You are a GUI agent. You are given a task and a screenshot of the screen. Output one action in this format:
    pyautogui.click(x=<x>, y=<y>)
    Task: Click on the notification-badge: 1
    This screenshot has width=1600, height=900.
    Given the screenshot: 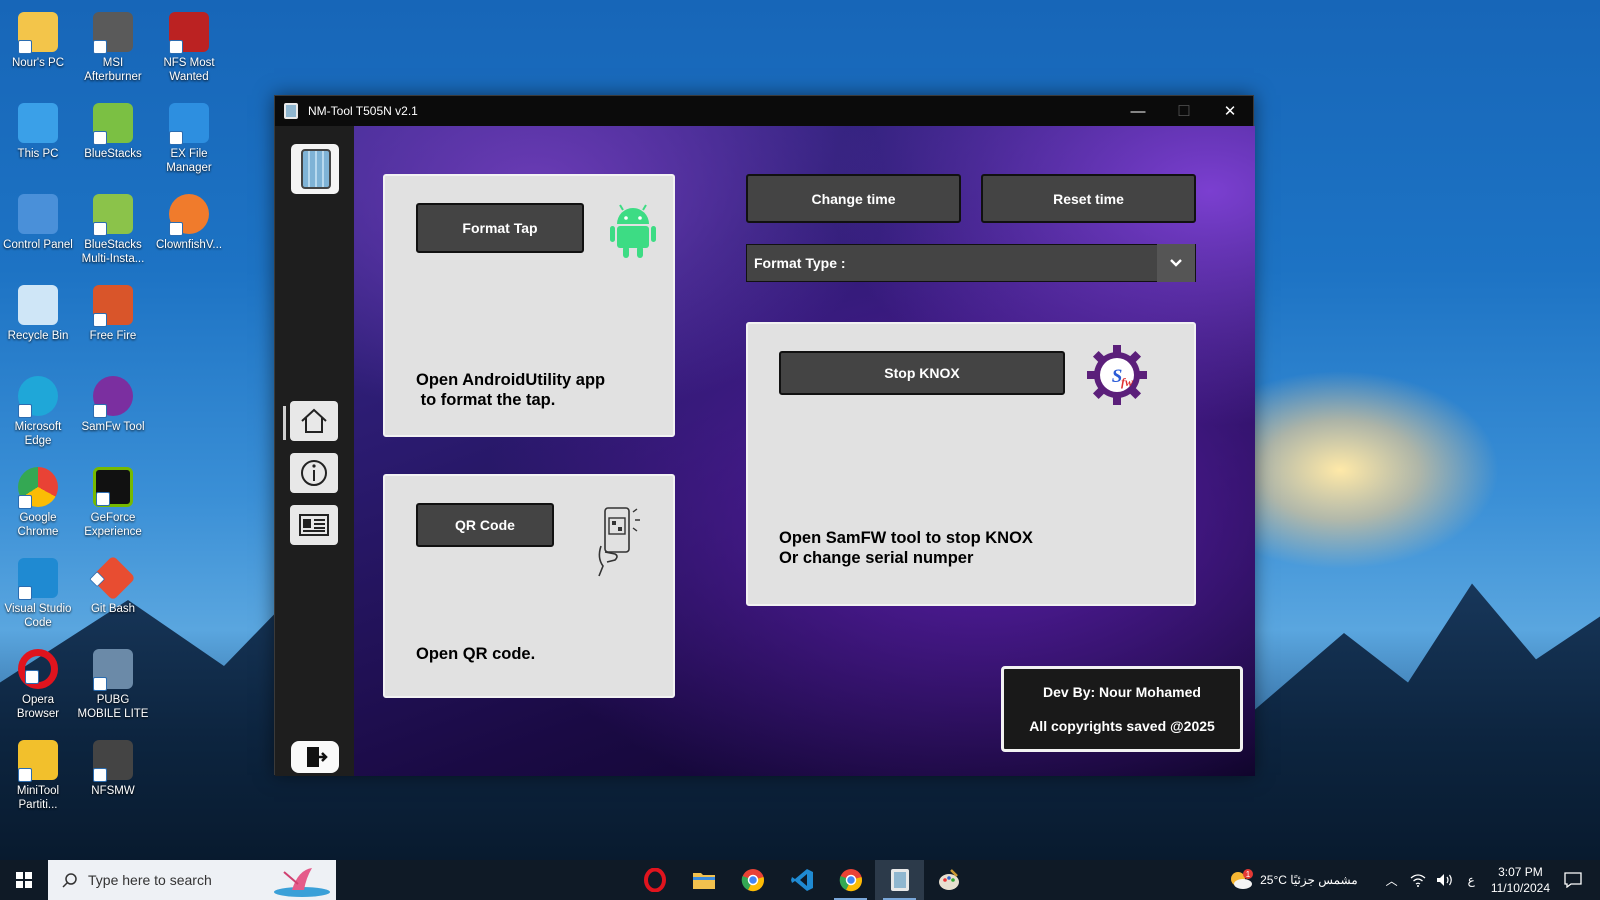 What is the action you would take?
    pyautogui.click(x=1248, y=874)
    